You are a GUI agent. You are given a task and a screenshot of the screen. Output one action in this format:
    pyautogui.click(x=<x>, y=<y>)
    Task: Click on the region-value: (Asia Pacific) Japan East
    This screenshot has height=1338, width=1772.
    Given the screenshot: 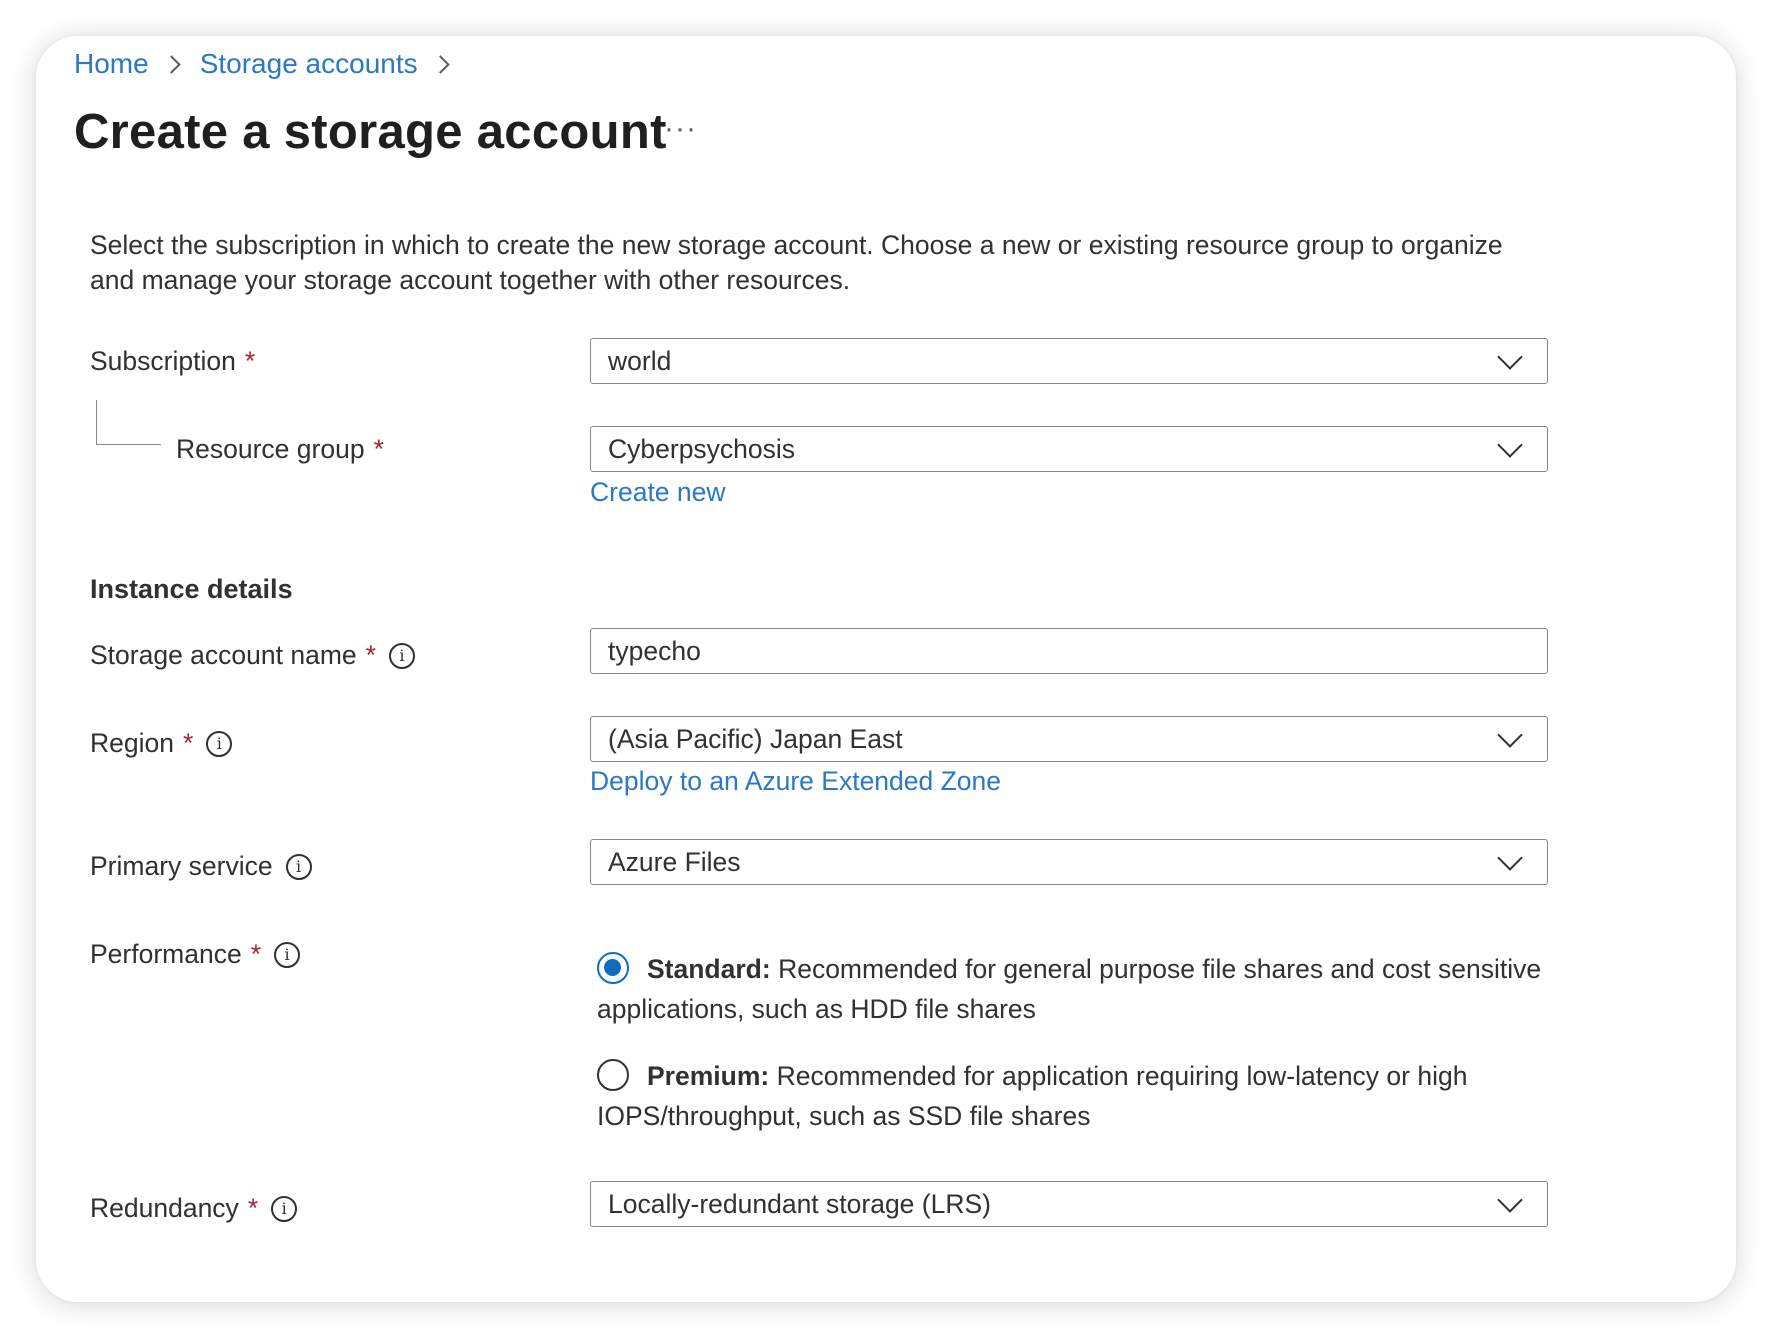 What is the action you would take?
    pyautogui.click(x=755, y=738)
    